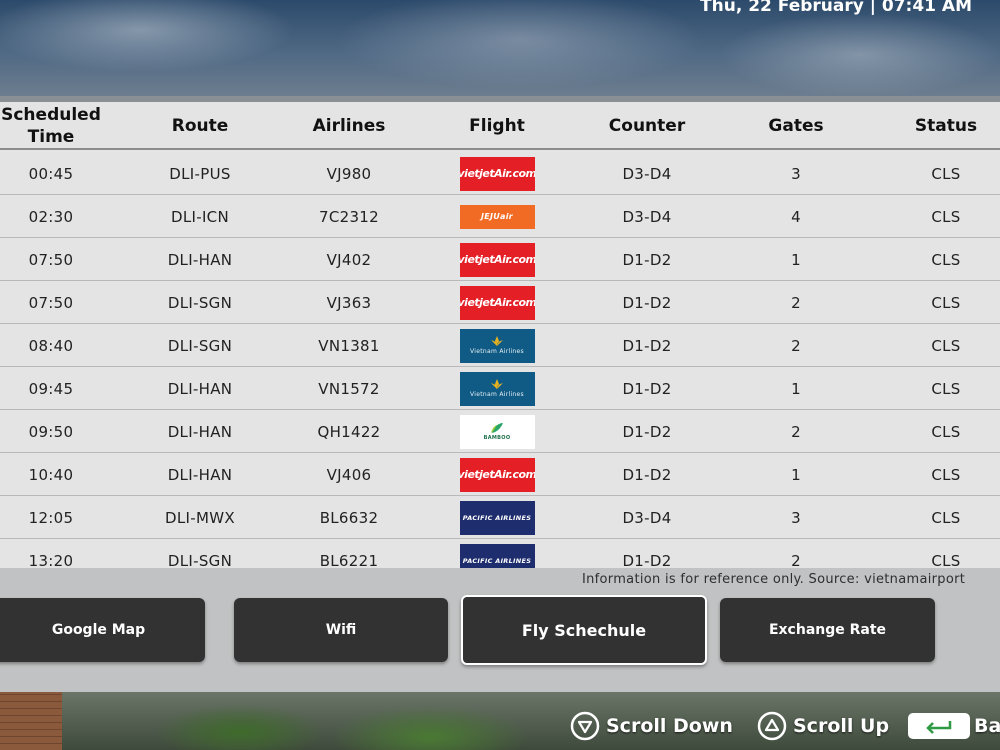 This screenshot has width=1000, height=750. What do you see at coordinates (772, 726) in the screenshot?
I see `circle-triangle-up-icon` at bounding box center [772, 726].